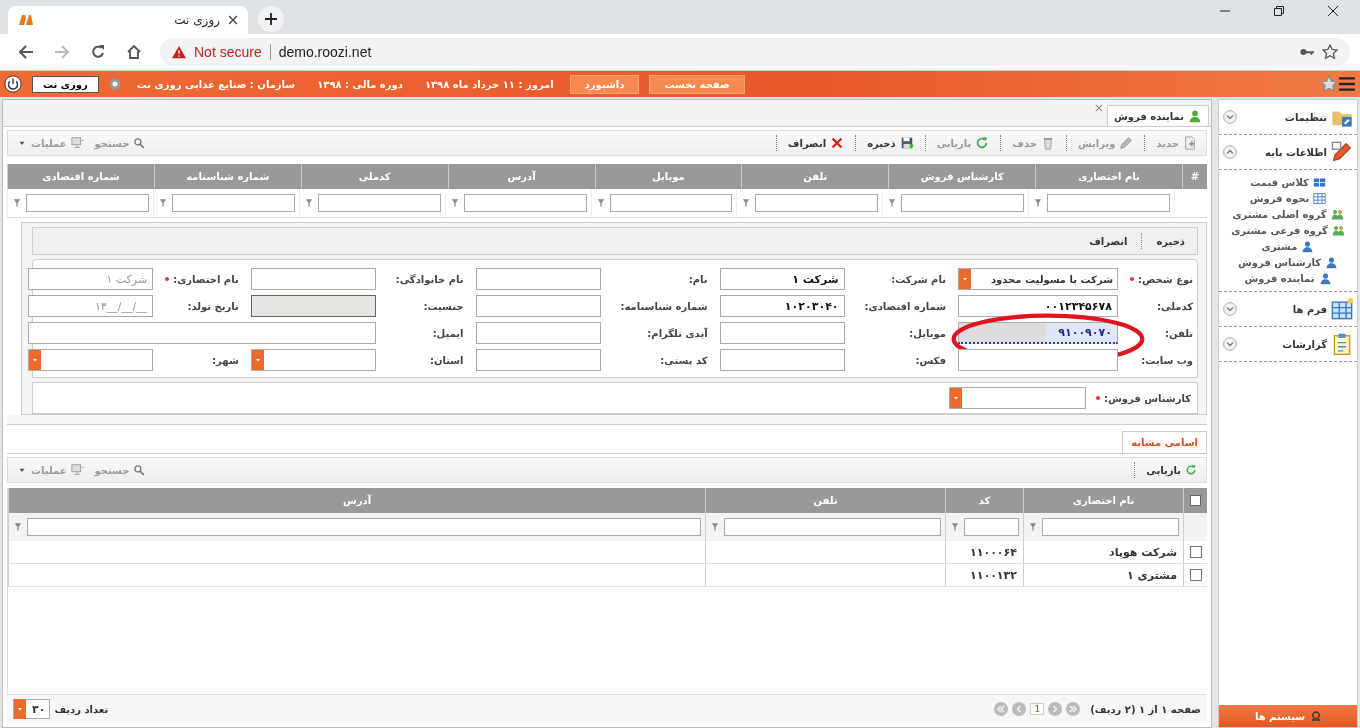  What do you see at coordinates (755, 52) in the screenshot?
I see `address-bar: Not secure demo.roozi.net` at bounding box center [755, 52].